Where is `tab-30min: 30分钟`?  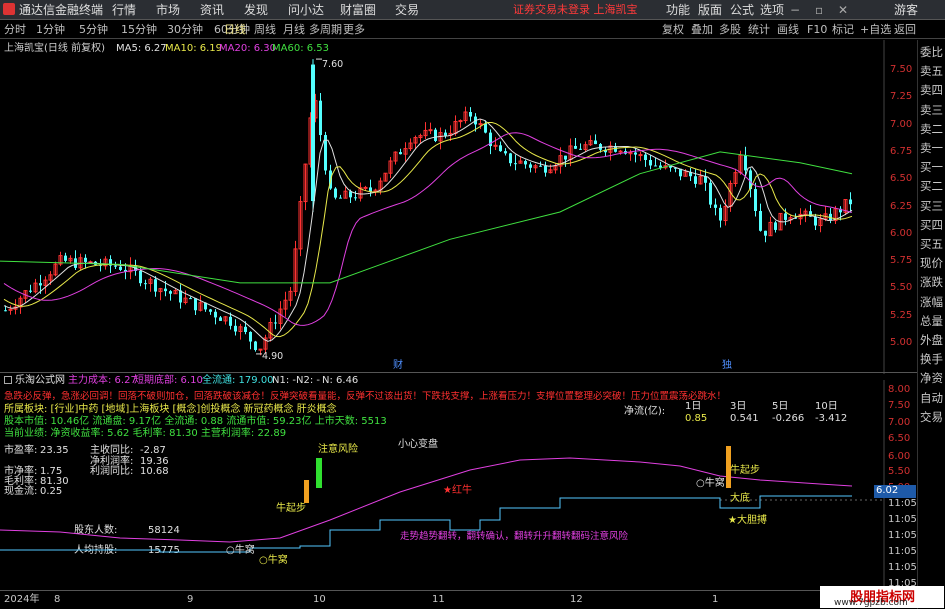
tab-30min: 30分钟 is located at coordinates (185, 29).